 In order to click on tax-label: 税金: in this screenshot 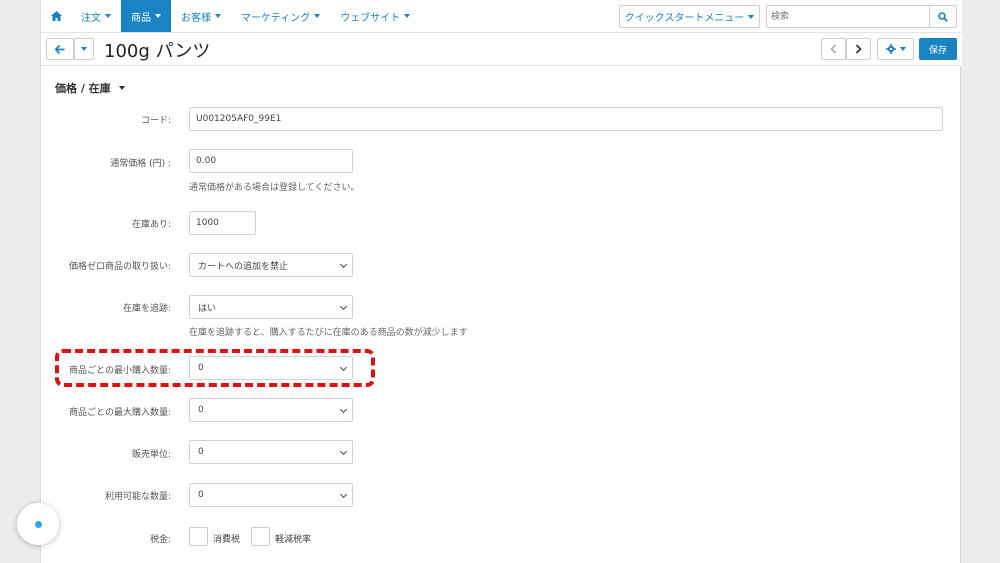, I will do `click(160, 540)`.